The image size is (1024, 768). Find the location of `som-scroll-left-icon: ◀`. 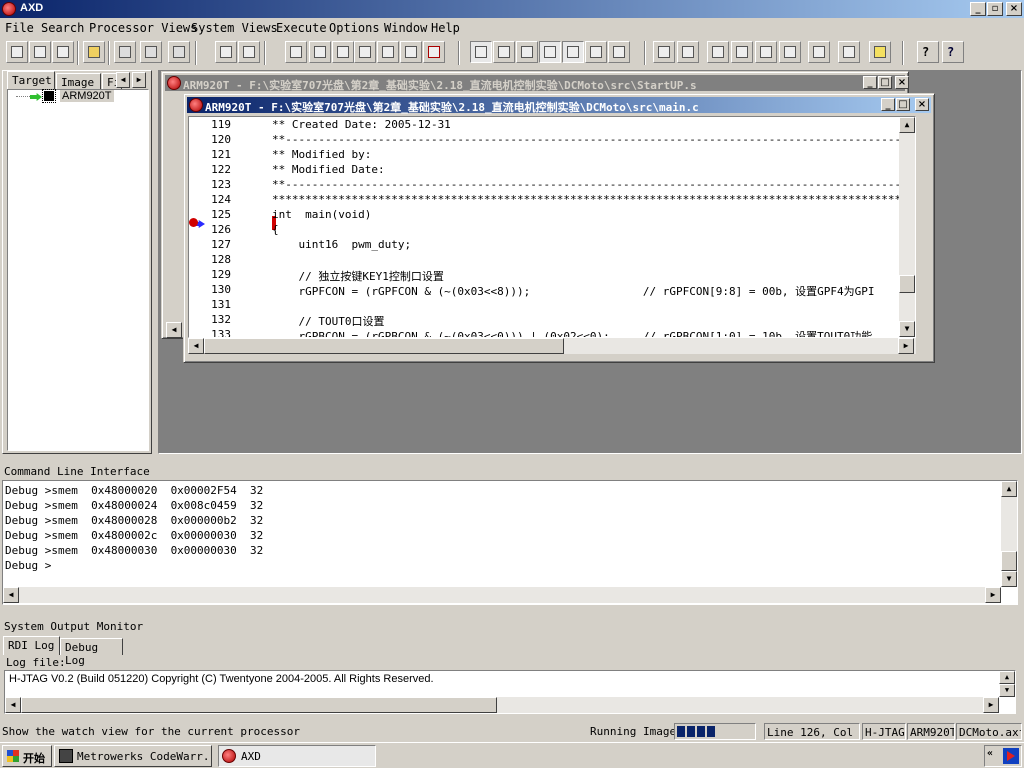

som-scroll-left-icon: ◀ is located at coordinates (13, 705).